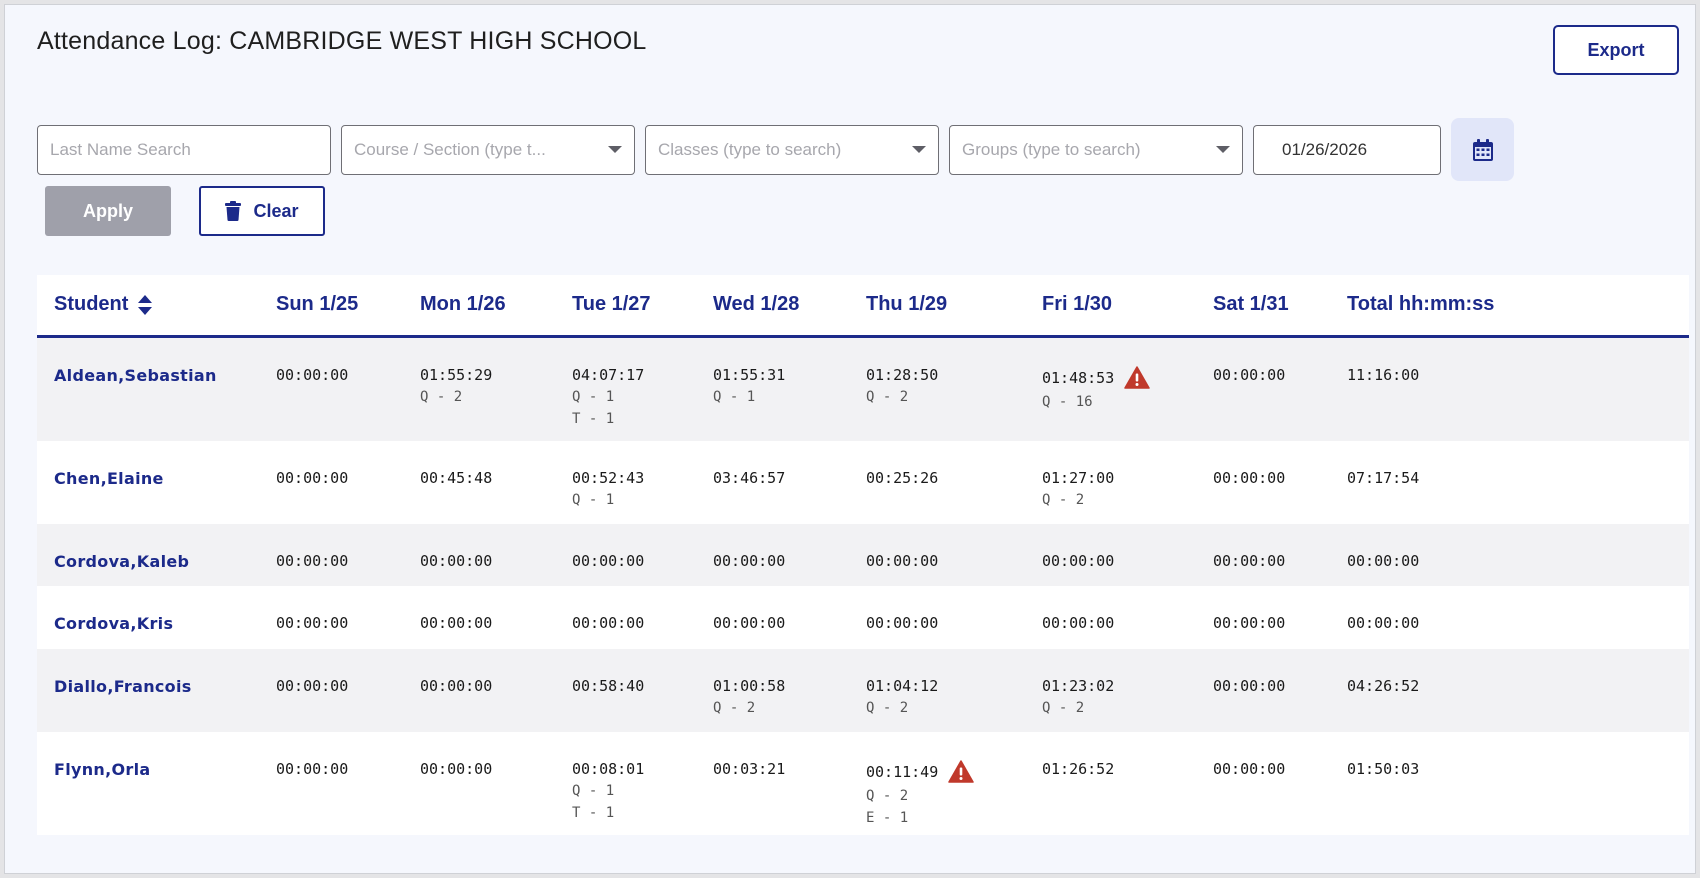  Describe the element at coordinates (1078, 769) in the screenshot. I see `day-cell-fri: 01:26:52` at that location.